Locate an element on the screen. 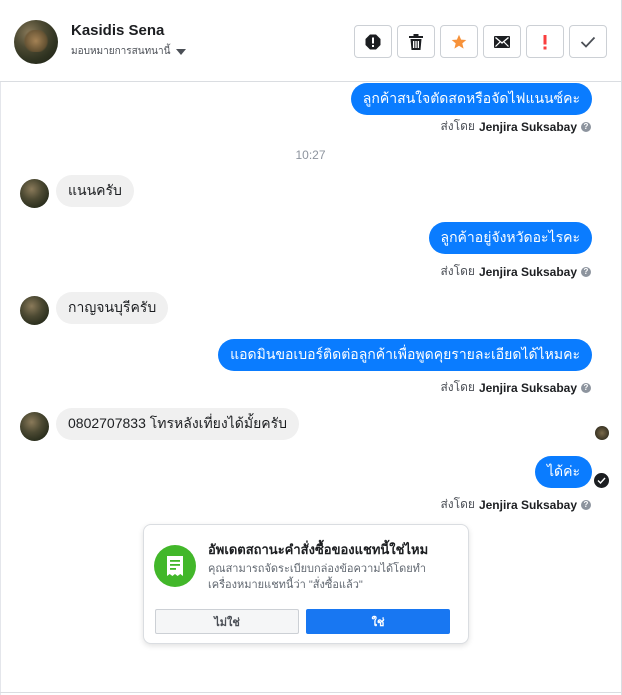  star-button is located at coordinates (459, 41).